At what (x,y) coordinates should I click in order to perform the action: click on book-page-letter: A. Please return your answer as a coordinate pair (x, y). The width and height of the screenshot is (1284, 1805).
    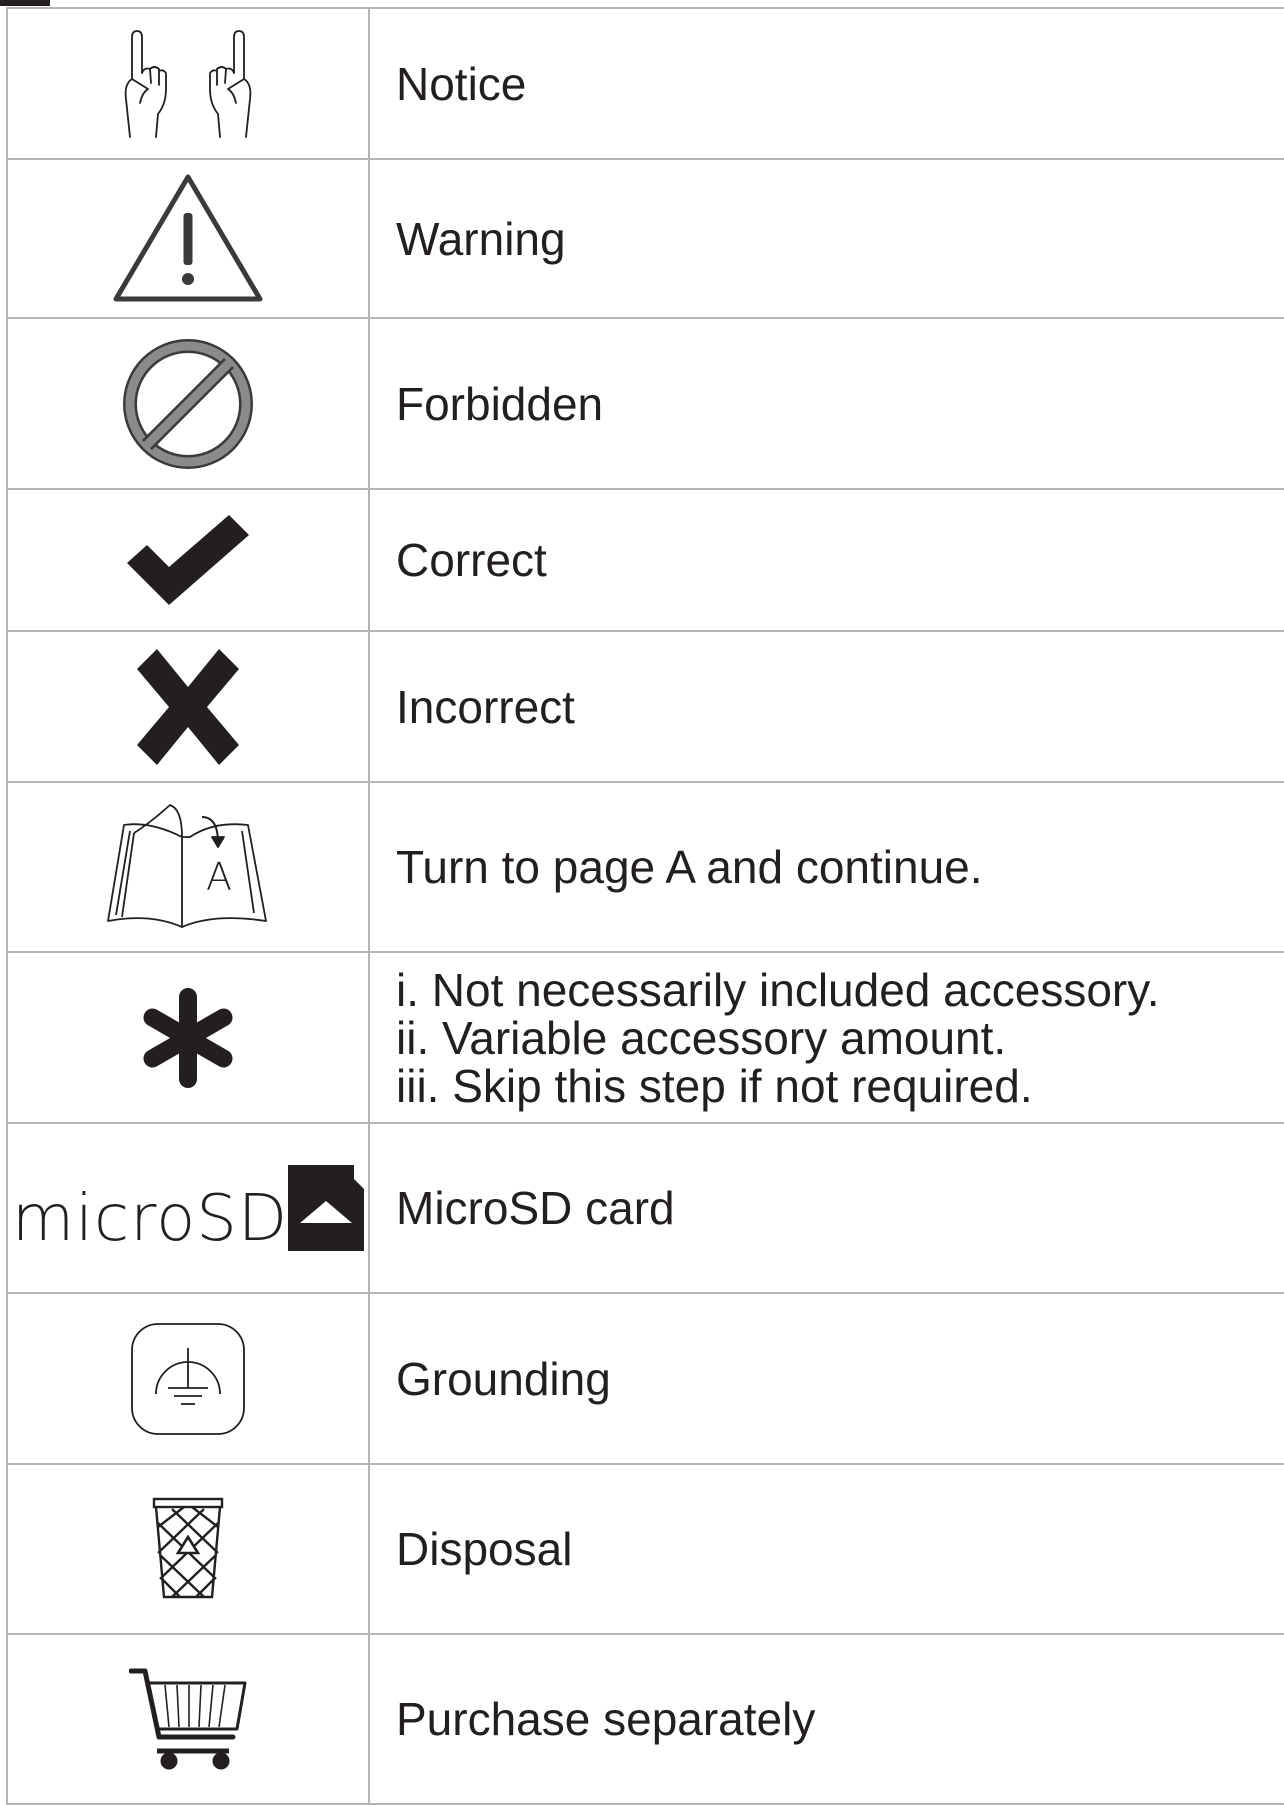
    Looking at the image, I should click on (219, 877).